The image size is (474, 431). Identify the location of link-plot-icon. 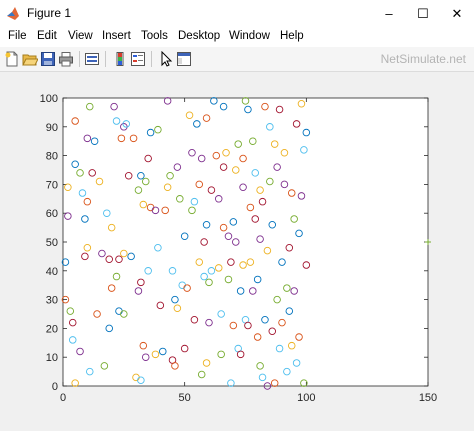
(92, 59).